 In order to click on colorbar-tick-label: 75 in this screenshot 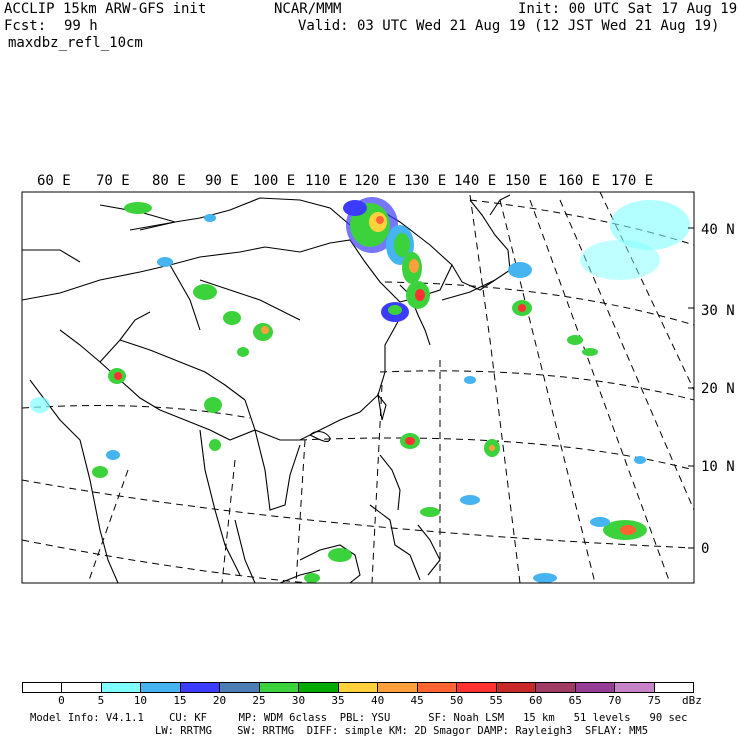, I will do `click(654, 700)`.